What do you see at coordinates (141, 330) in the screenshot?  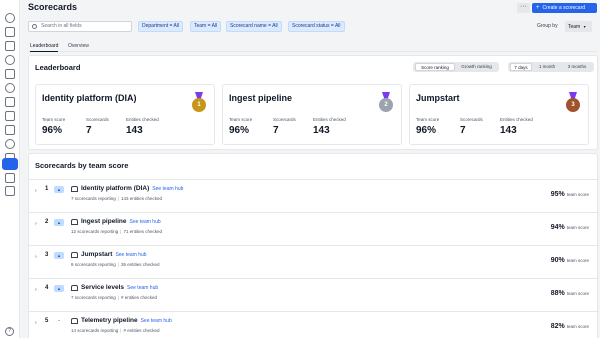 I see `entities-checked: # entities checked` at bounding box center [141, 330].